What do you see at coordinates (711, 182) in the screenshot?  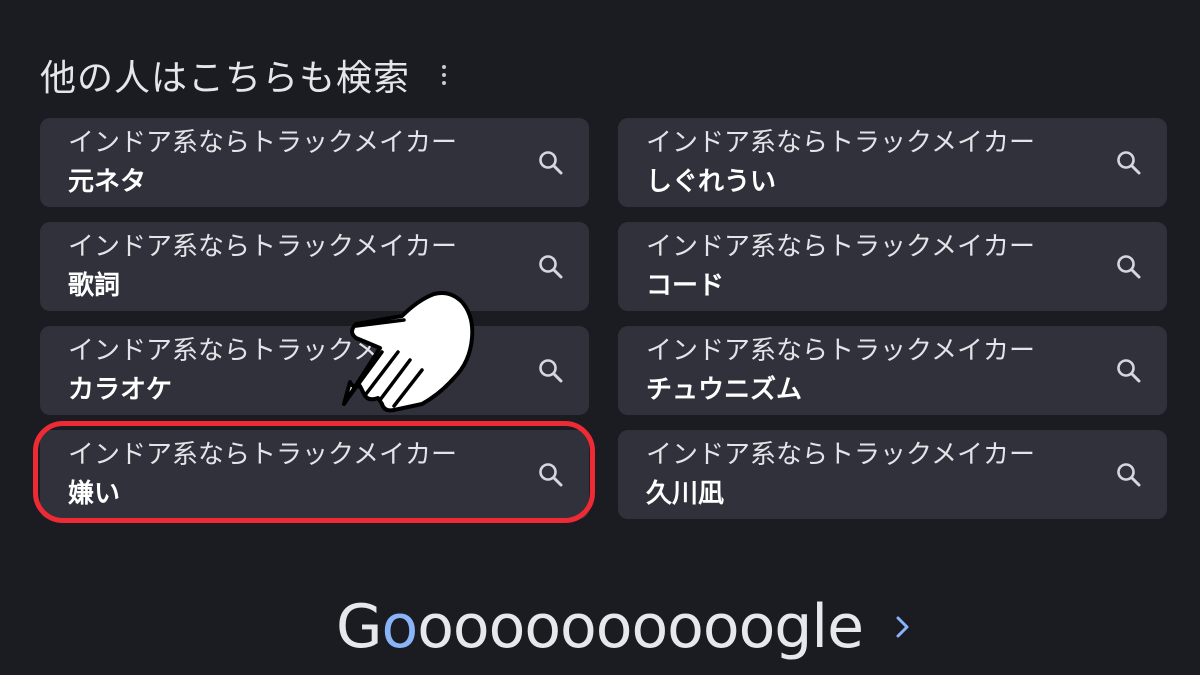 I see `chip-query-suffix: しぐれうい` at bounding box center [711, 182].